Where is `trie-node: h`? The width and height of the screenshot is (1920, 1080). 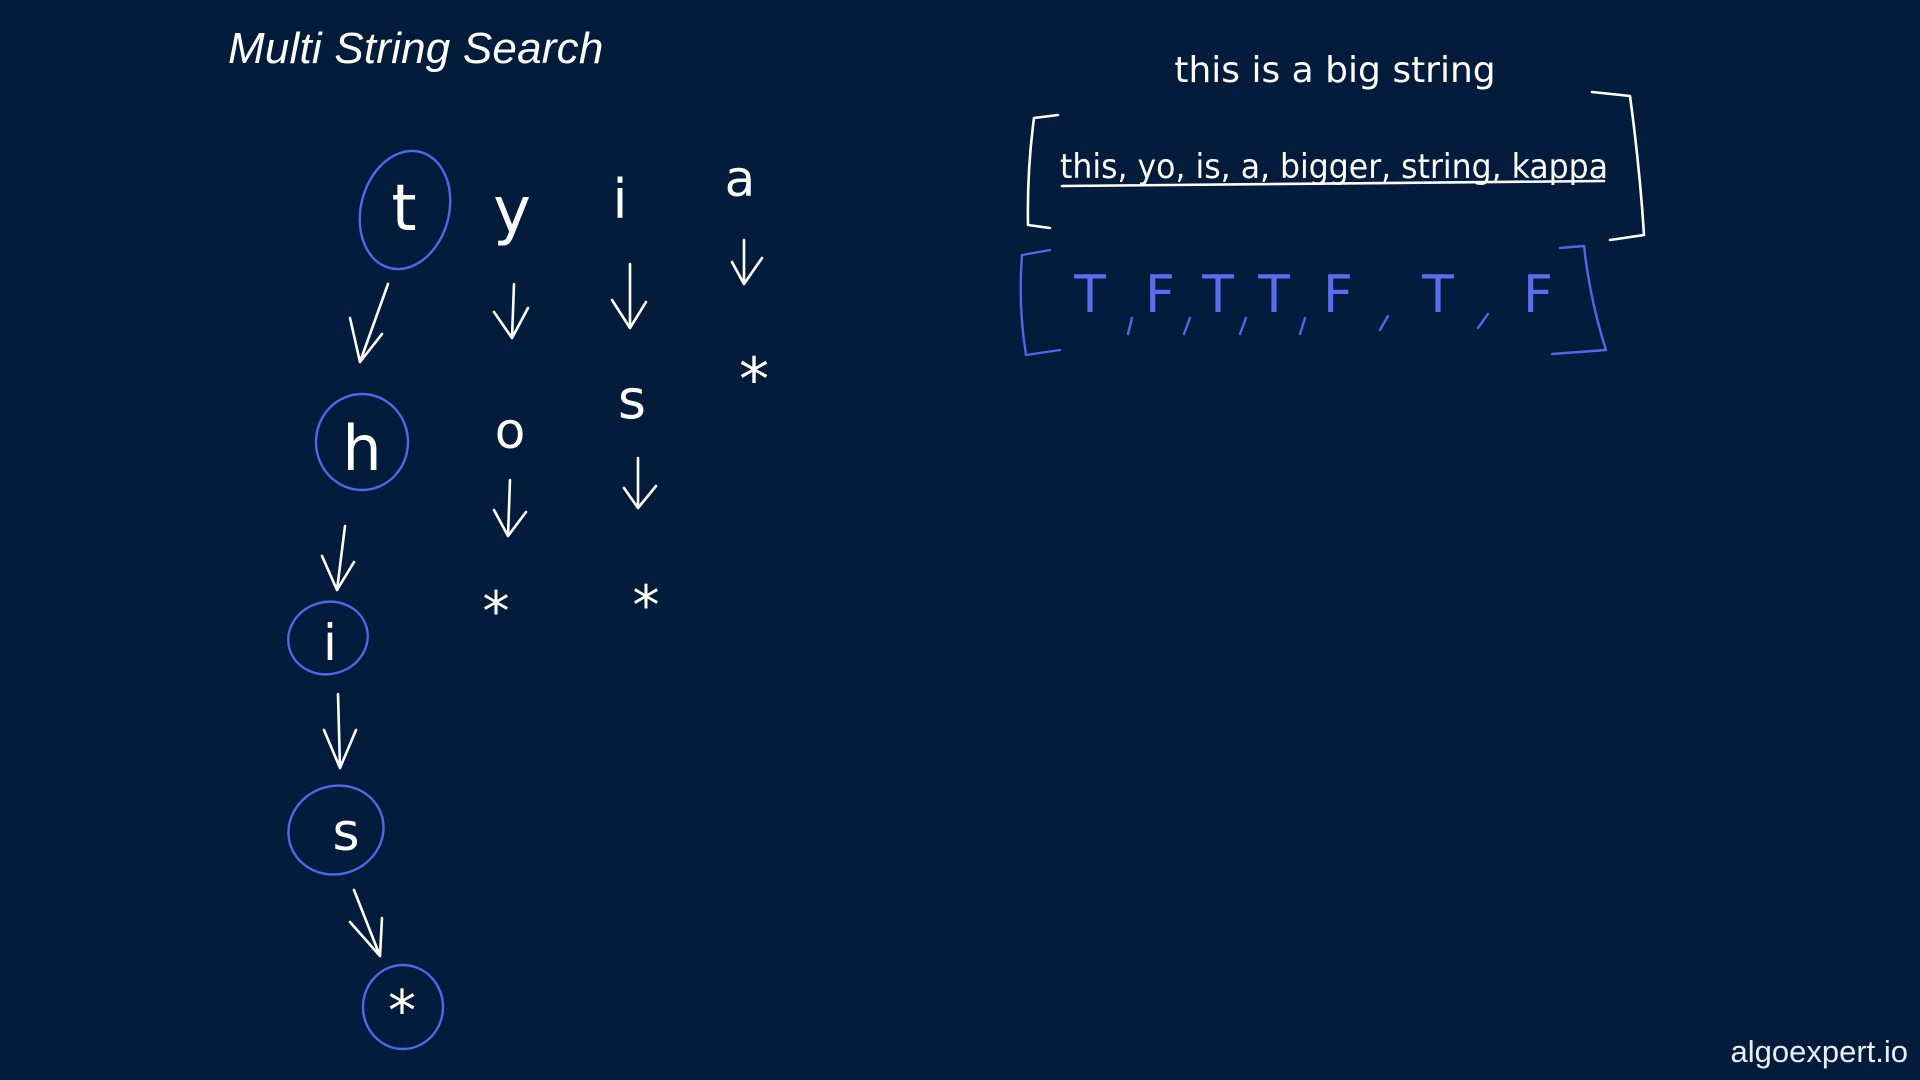 trie-node: h is located at coordinates (361, 448).